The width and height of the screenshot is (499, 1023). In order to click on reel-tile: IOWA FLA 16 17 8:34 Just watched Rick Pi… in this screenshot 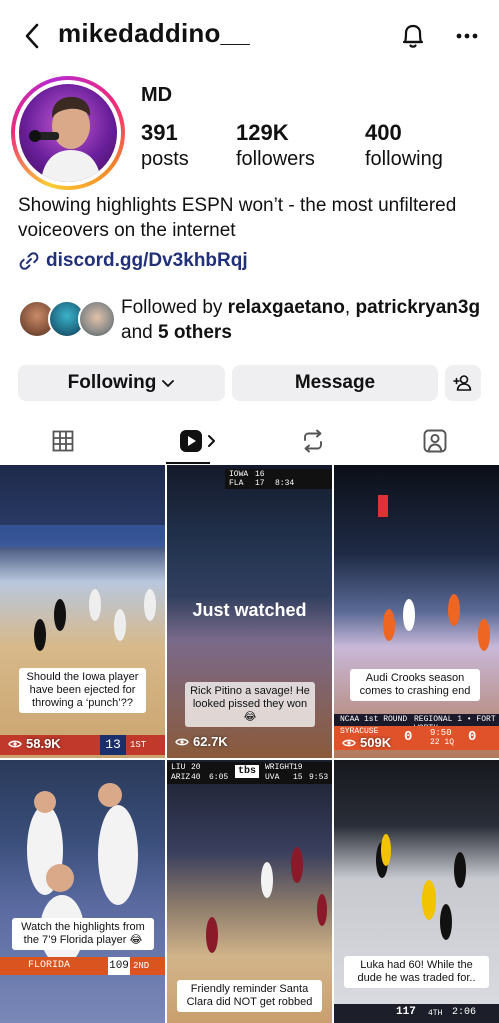, I will do `click(249, 611)`.